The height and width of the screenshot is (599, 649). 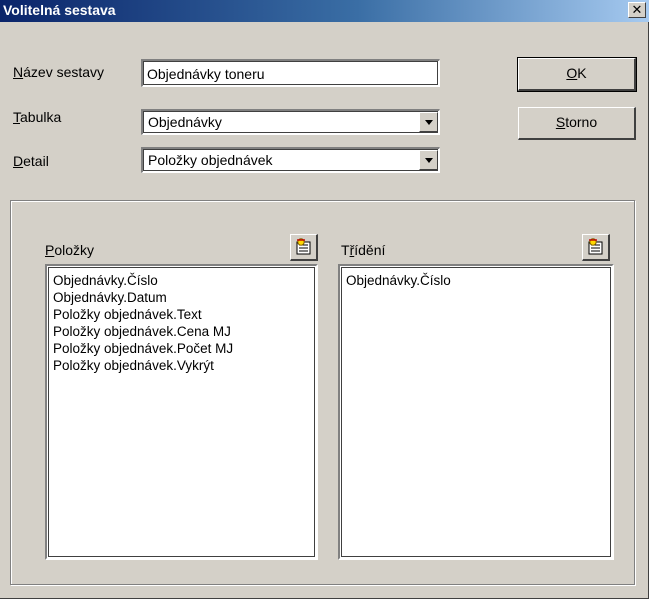 What do you see at coordinates (290, 160) in the screenshot?
I see `detail-select: Položky objednávek` at bounding box center [290, 160].